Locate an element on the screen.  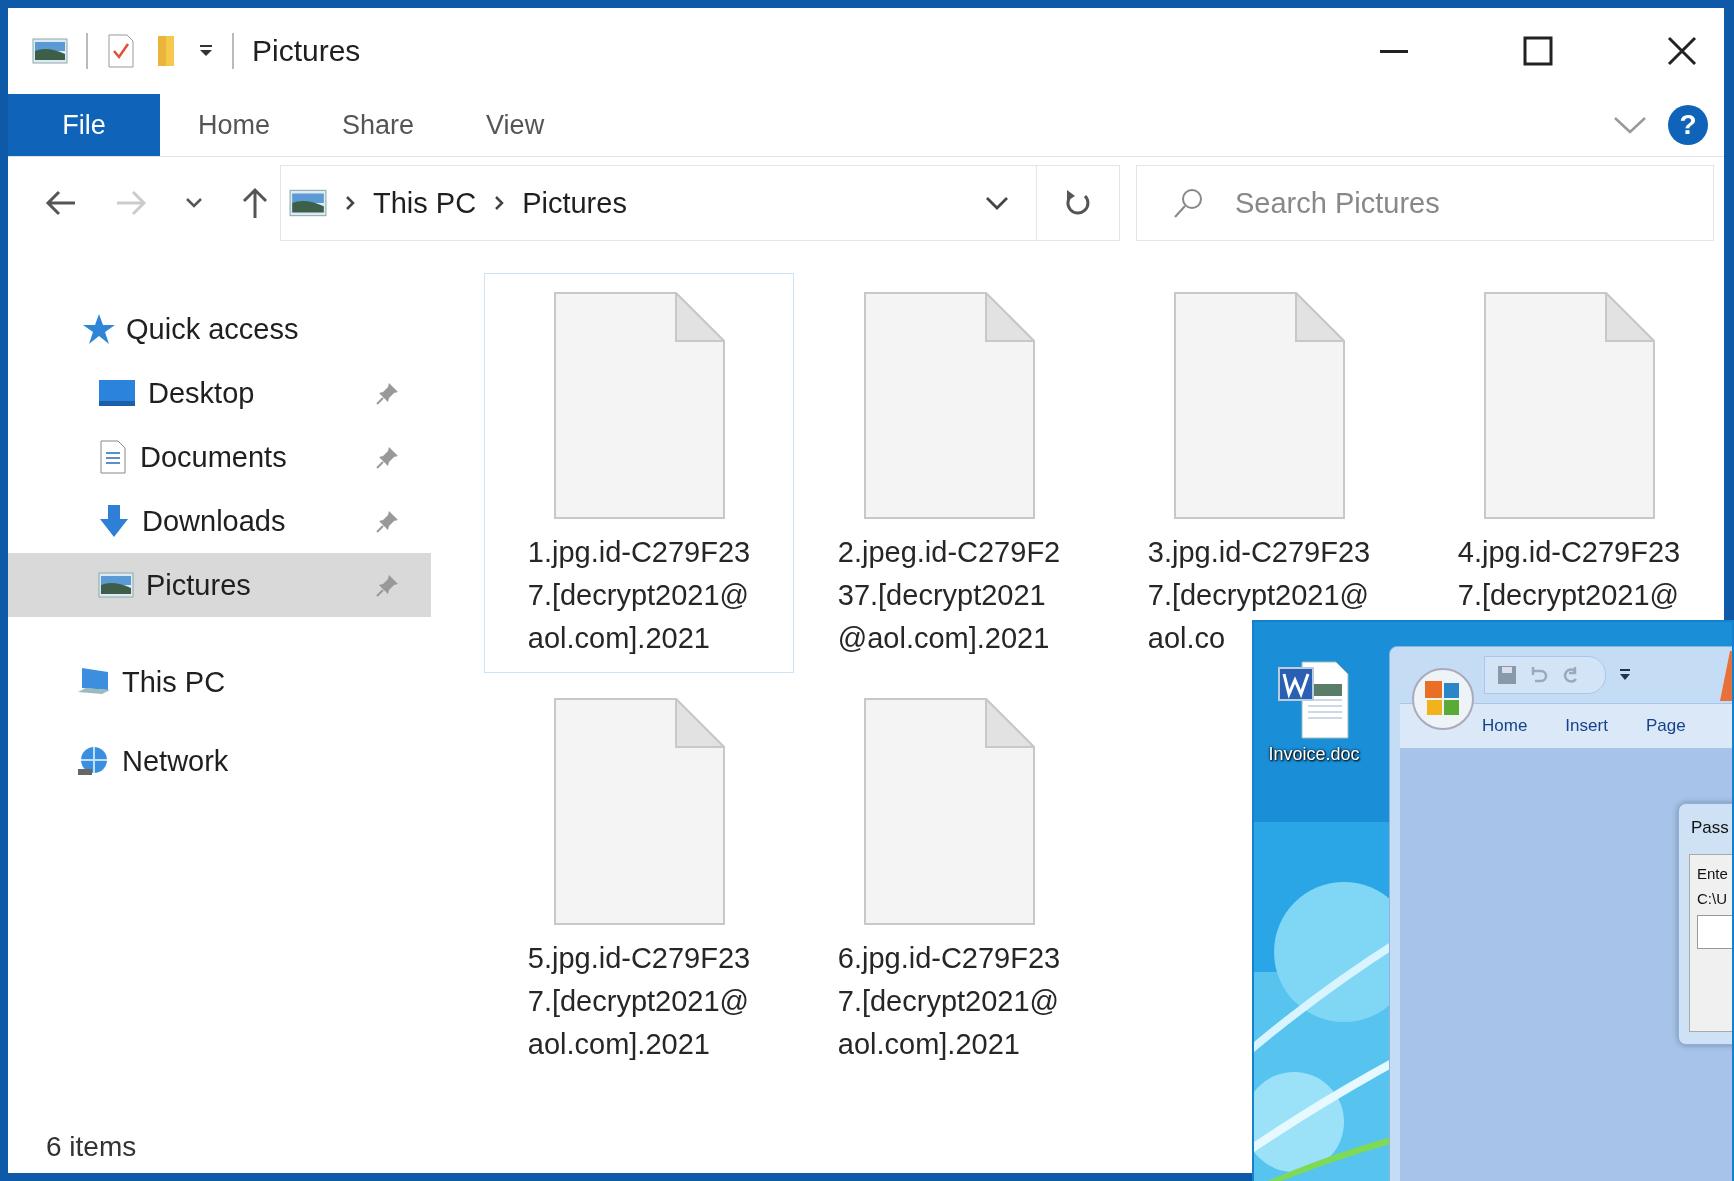
desktop-icon is located at coordinates (117, 393).